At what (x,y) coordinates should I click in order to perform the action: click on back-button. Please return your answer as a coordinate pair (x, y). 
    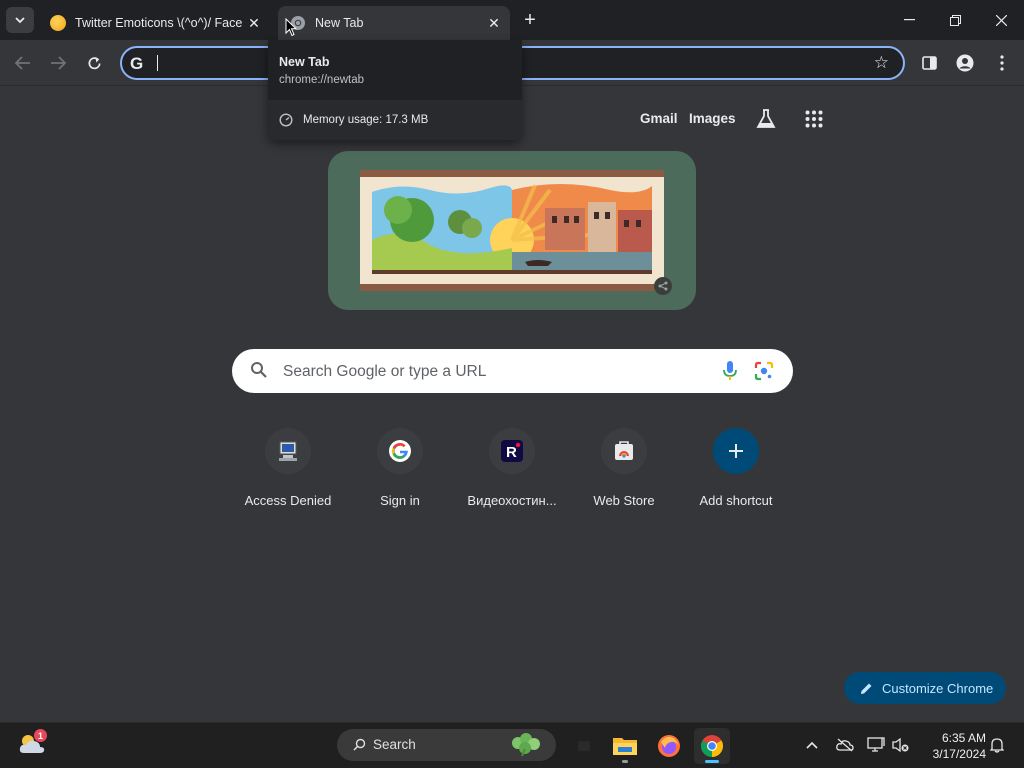
    Looking at the image, I should click on (23, 63).